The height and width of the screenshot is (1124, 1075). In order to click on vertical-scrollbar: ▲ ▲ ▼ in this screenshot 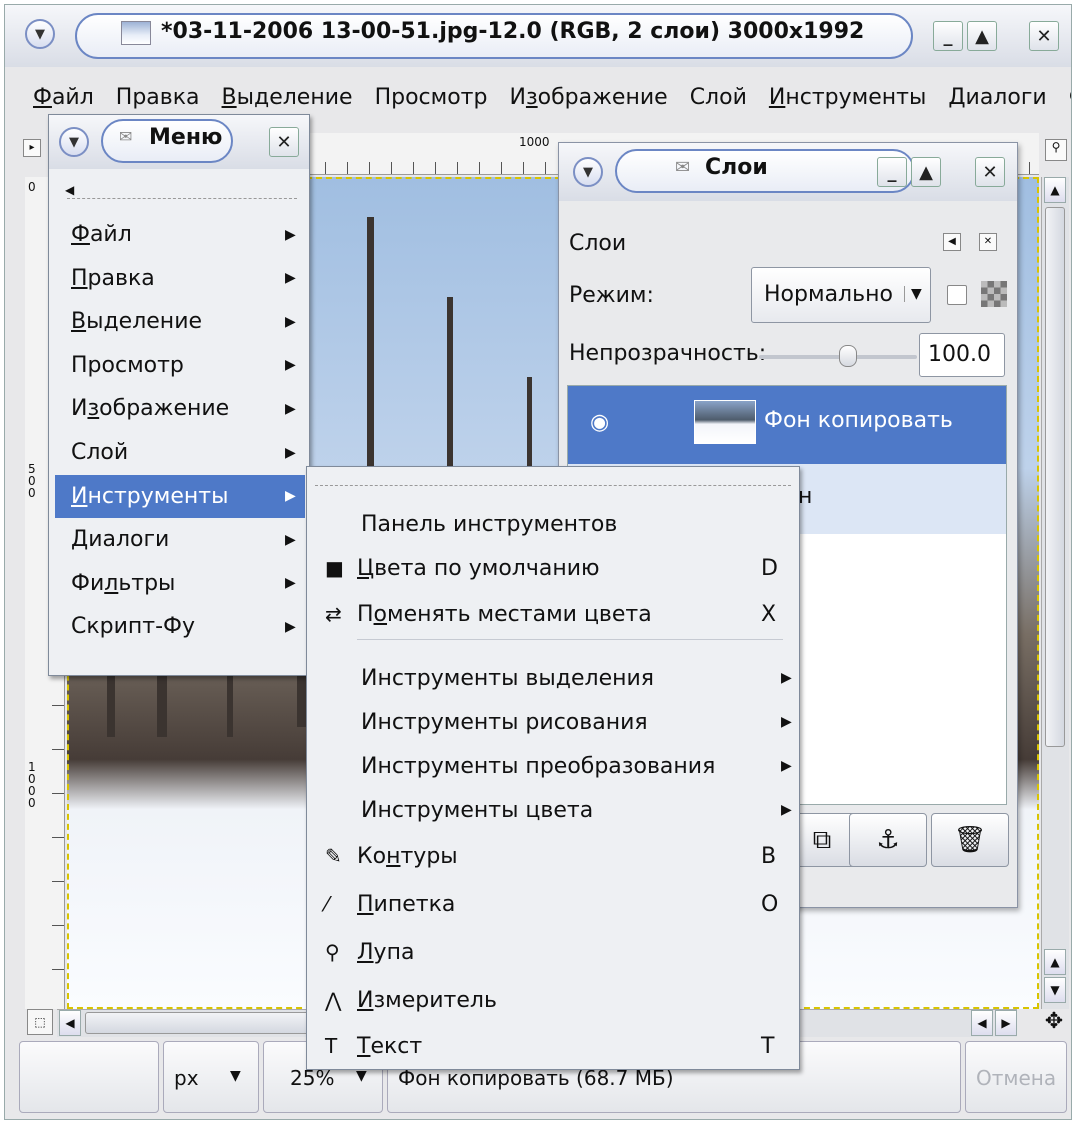, I will do `click(1055, 593)`.